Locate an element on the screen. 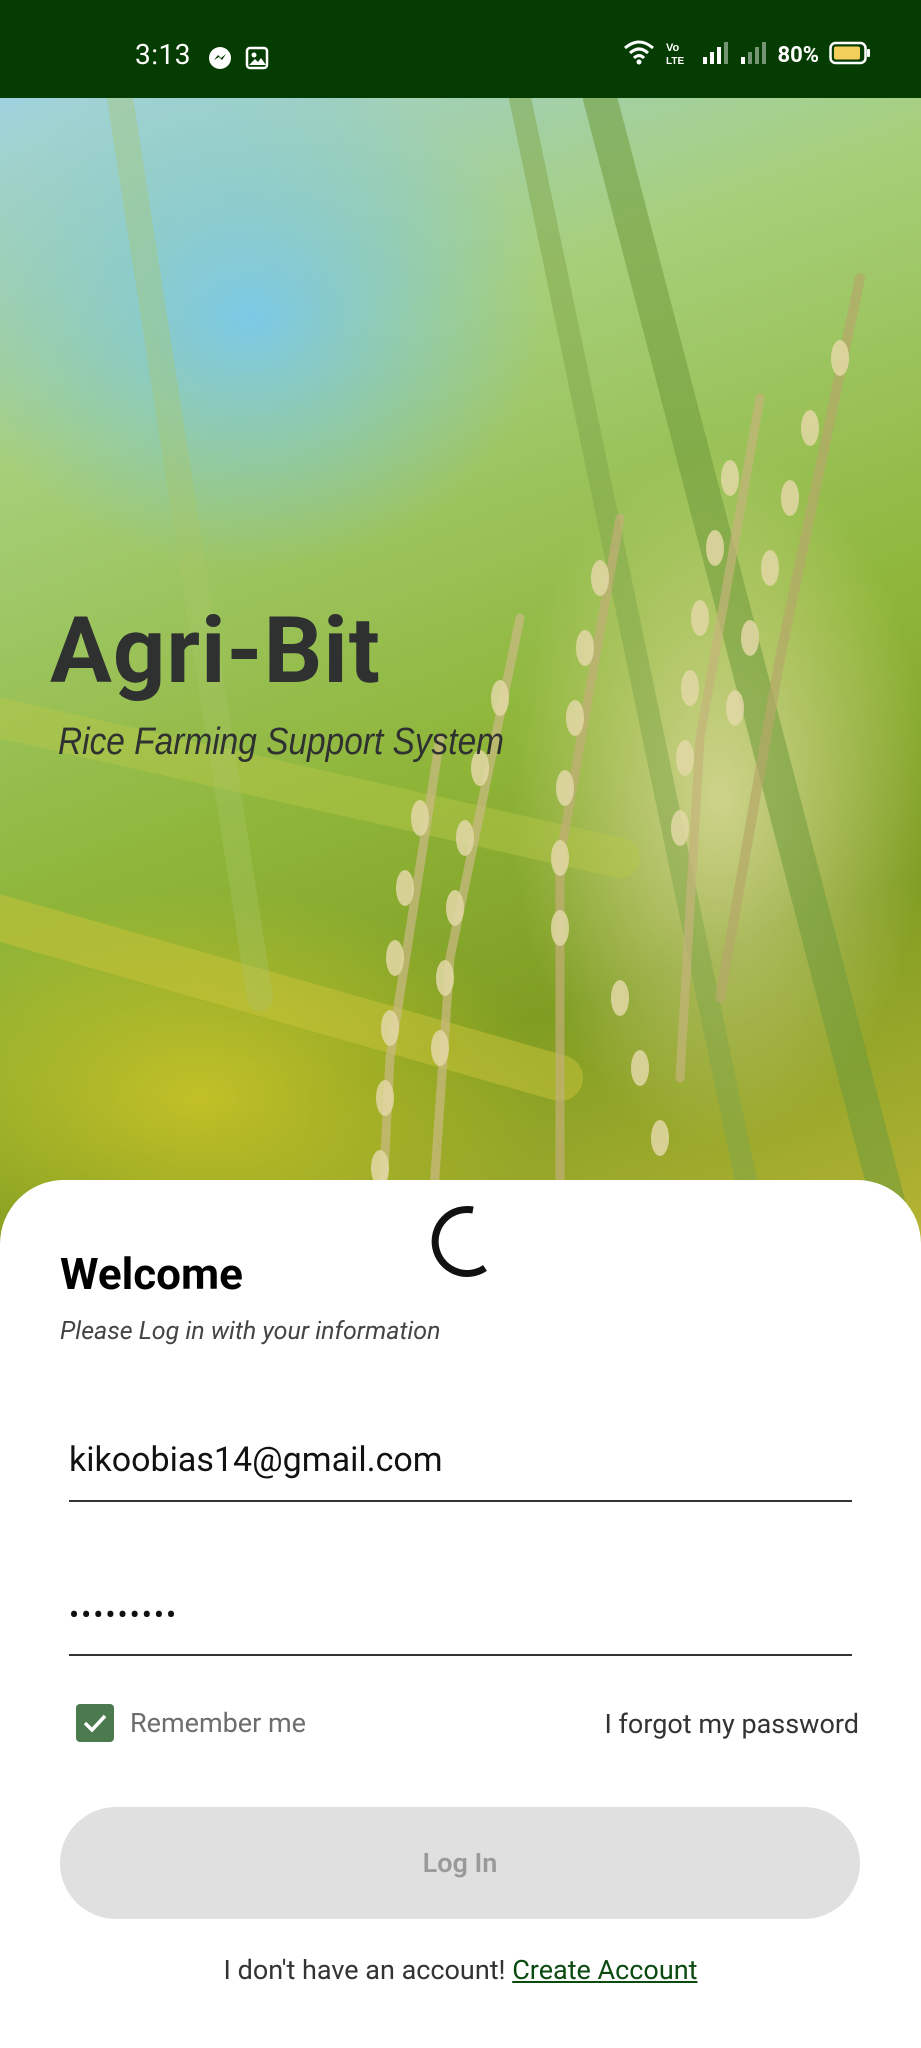 This screenshot has height=2048, width=921. photo-icon is located at coordinates (257, 58).